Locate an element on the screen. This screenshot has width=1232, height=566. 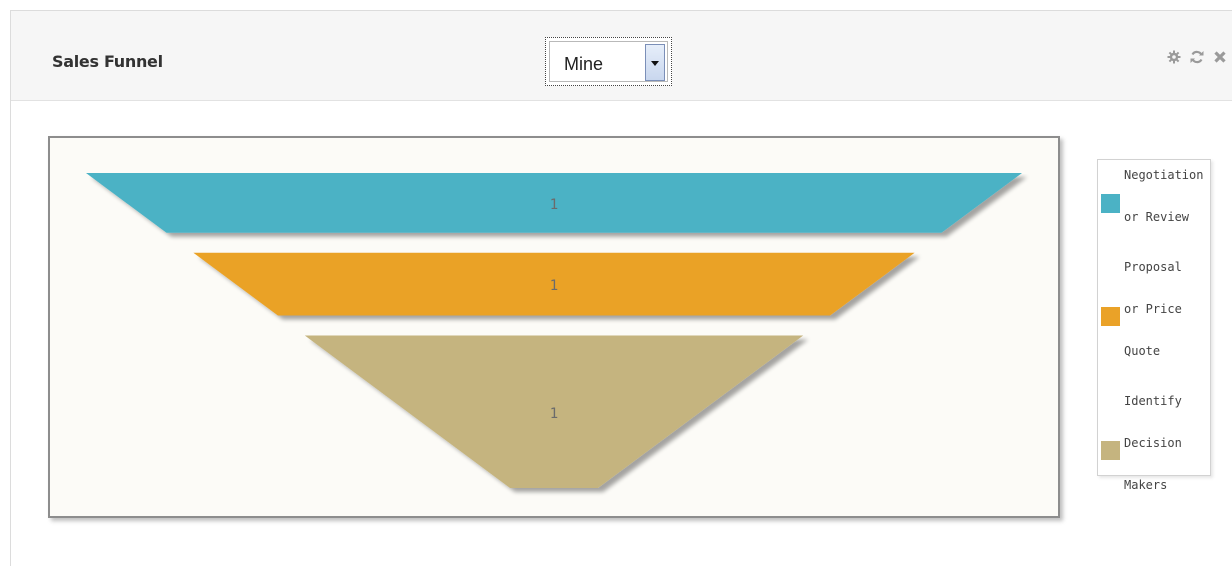
select-field: Mine is located at coordinates (608, 61).